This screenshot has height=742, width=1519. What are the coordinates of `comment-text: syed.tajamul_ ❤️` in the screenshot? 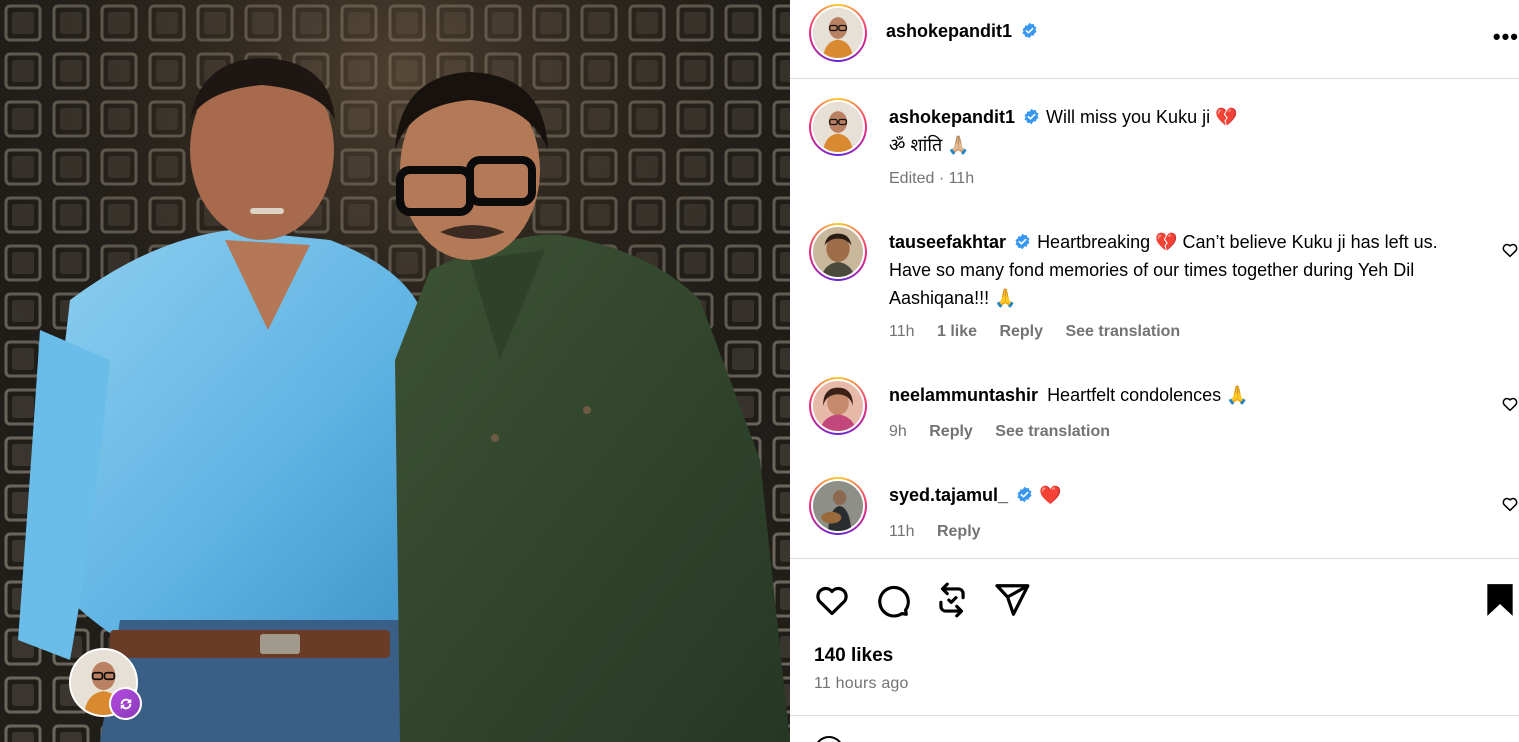 It's located at (1169, 495).